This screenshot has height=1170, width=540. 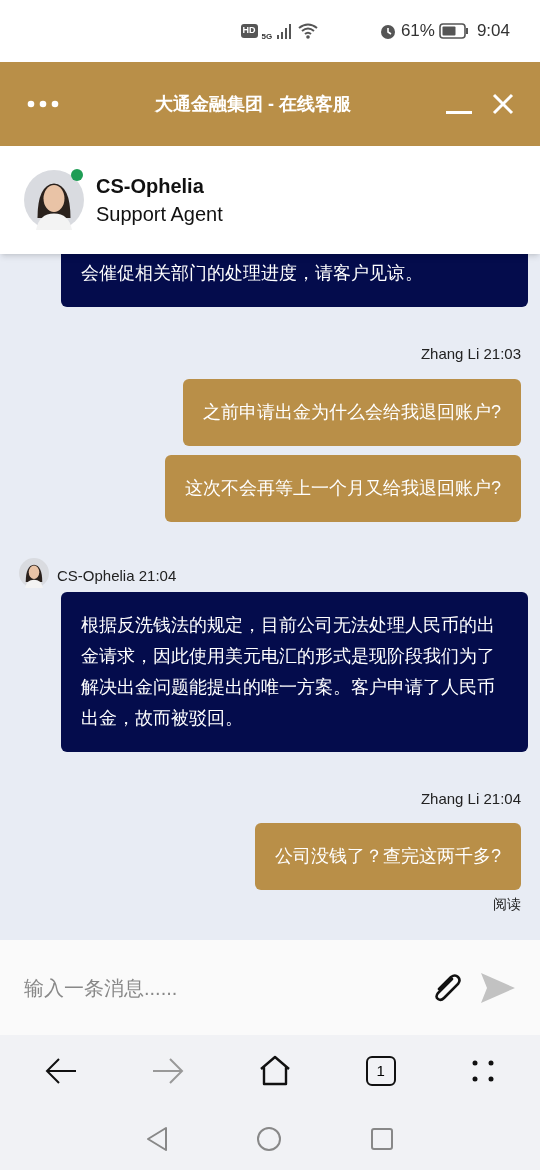 I want to click on sender-time: CS-Ophelia 21:04, so click(x=117, y=576).